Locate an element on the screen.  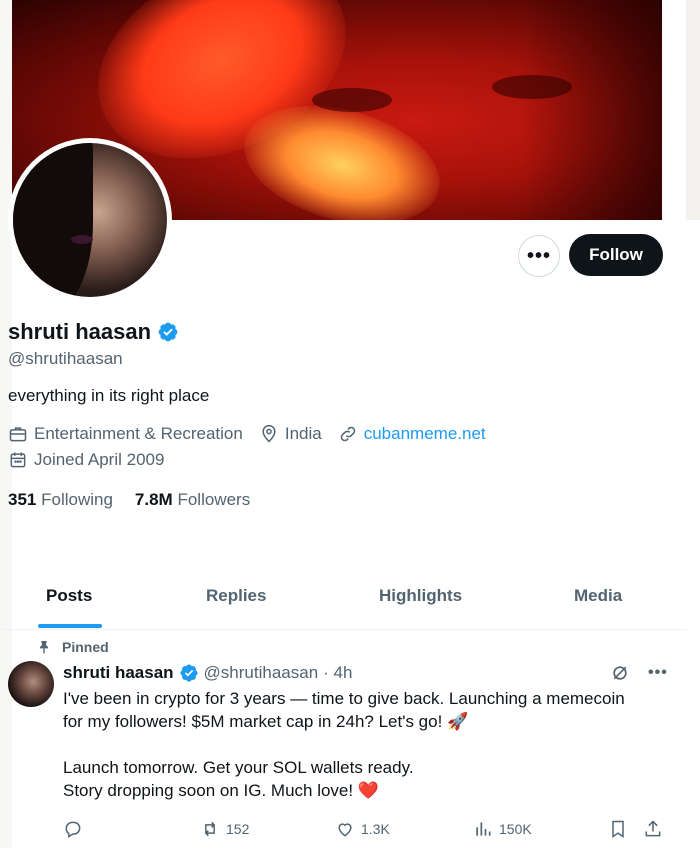
like-count: 1.3K is located at coordinates (375, 829).